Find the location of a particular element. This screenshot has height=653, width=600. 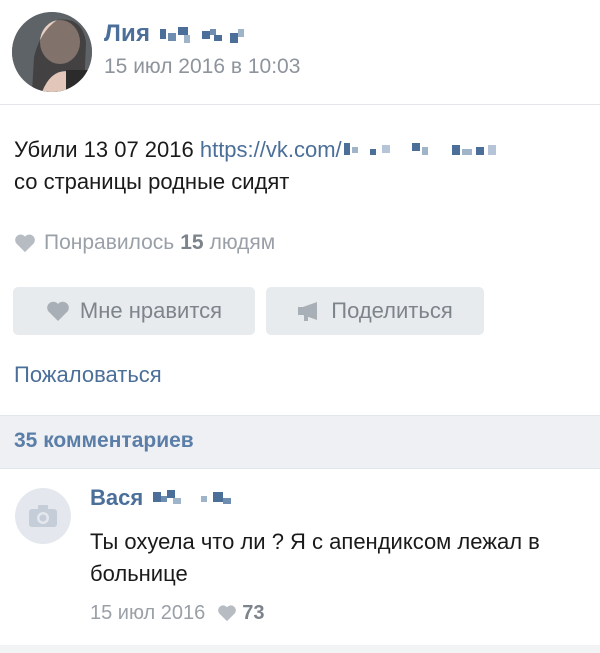

megaphone-icon is located at coordinates (308, 311).